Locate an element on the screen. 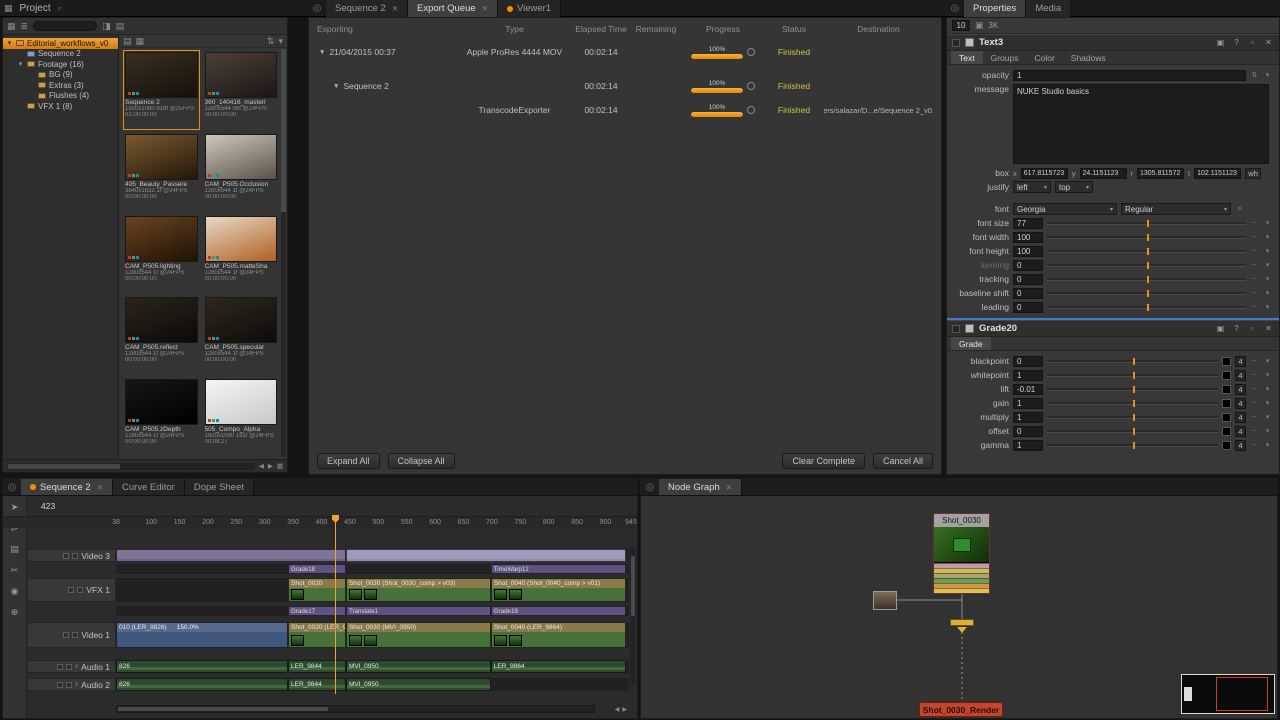  max-panels-input: 10 is located at coordinates (961, 25).